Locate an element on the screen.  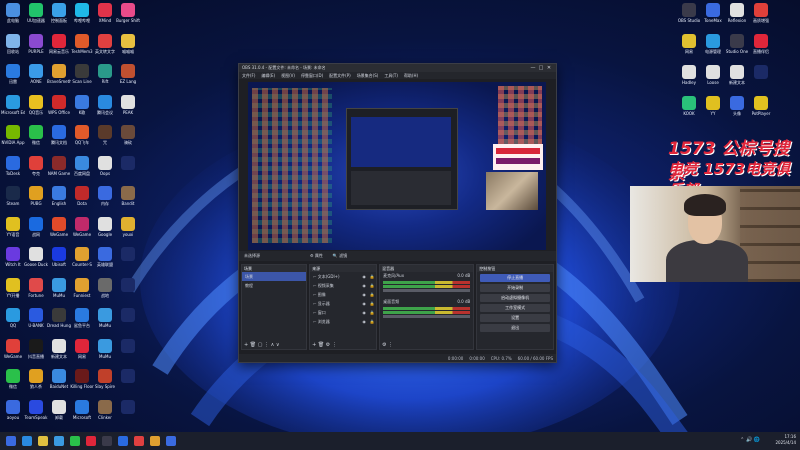
desktop-icon: Counter-S is located at coordinates (82, 259).